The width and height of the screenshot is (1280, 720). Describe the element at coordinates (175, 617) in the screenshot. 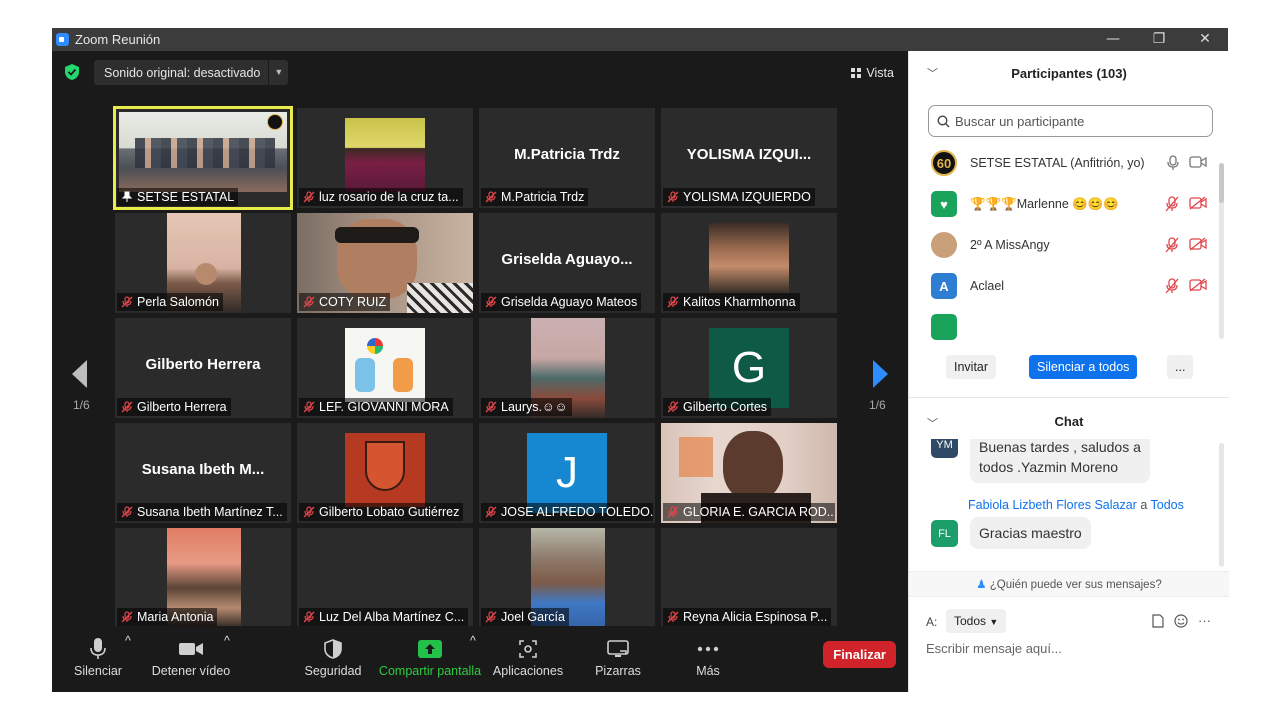

I see `tile-name: Maria Antonia` at that location.